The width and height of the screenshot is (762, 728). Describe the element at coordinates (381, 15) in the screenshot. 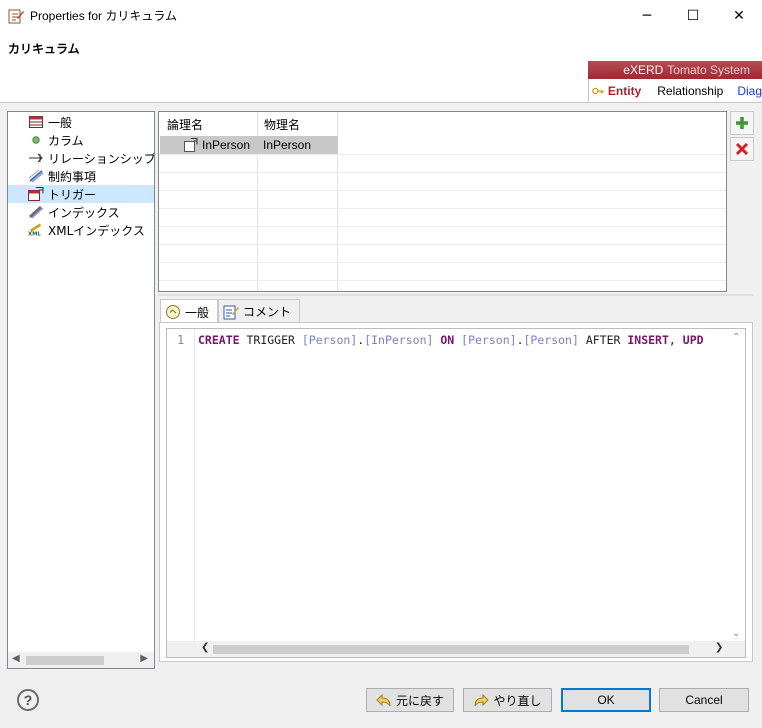

I see `title-bar: Properties for カリキュラム ─ ☐ ✕` at that location.